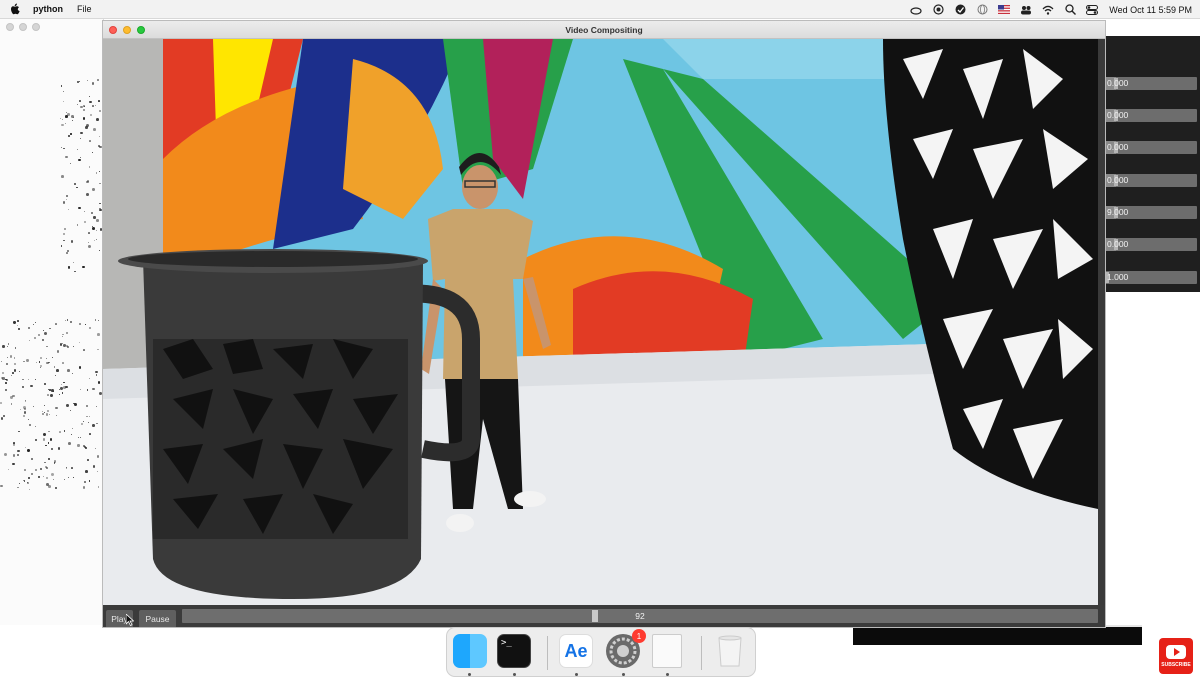 This screenshot has height=682, width=1200. What do you see at coordinates (10, 27) in the screenshot?
I see `close-icon` at bounding box center [10, 27].